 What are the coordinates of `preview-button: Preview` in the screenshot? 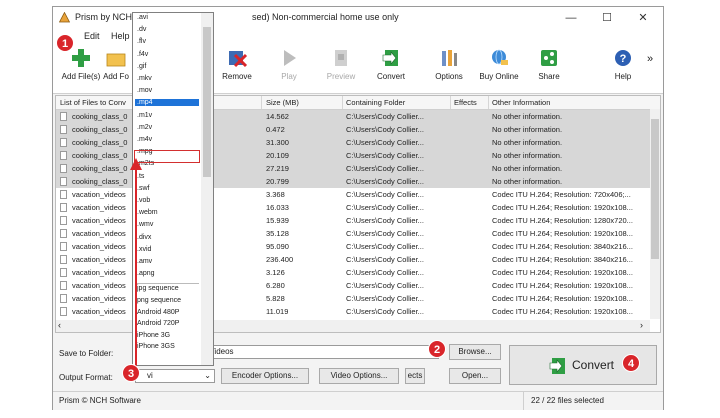 It's located at (341, 69).